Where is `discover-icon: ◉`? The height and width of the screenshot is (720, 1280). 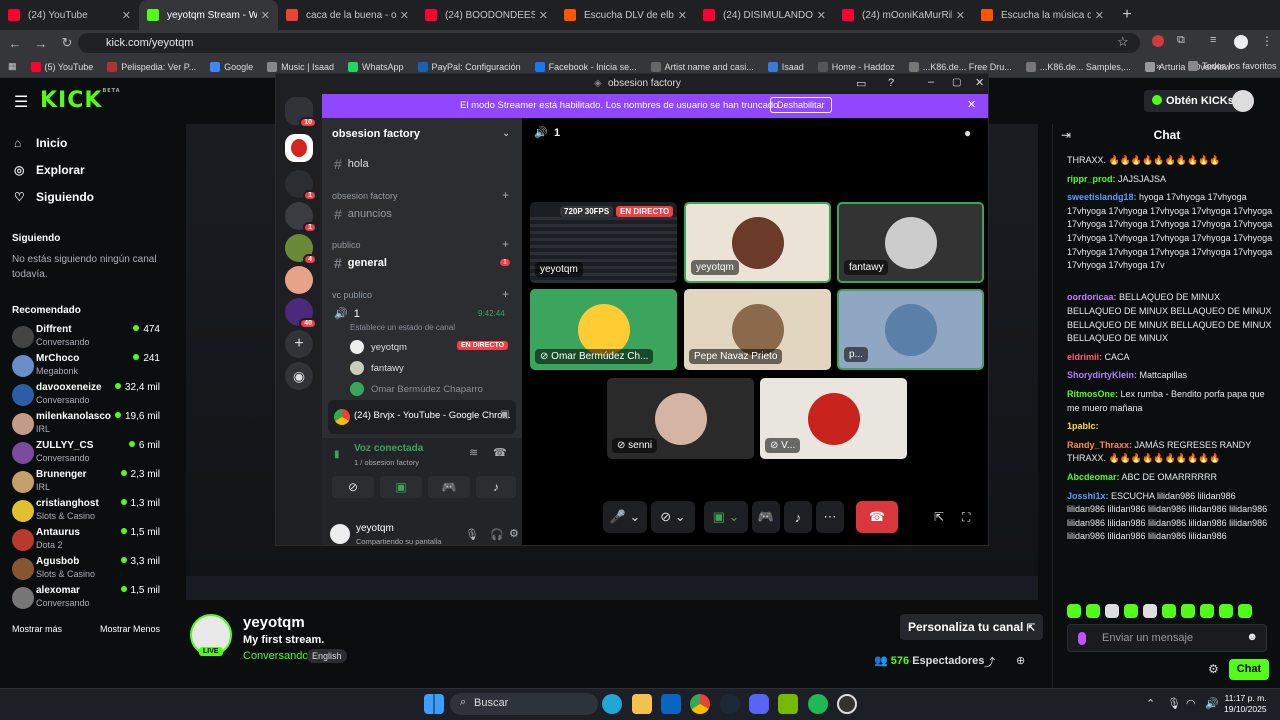 discover-icon: ◉ is located at coordinates (299, 376).